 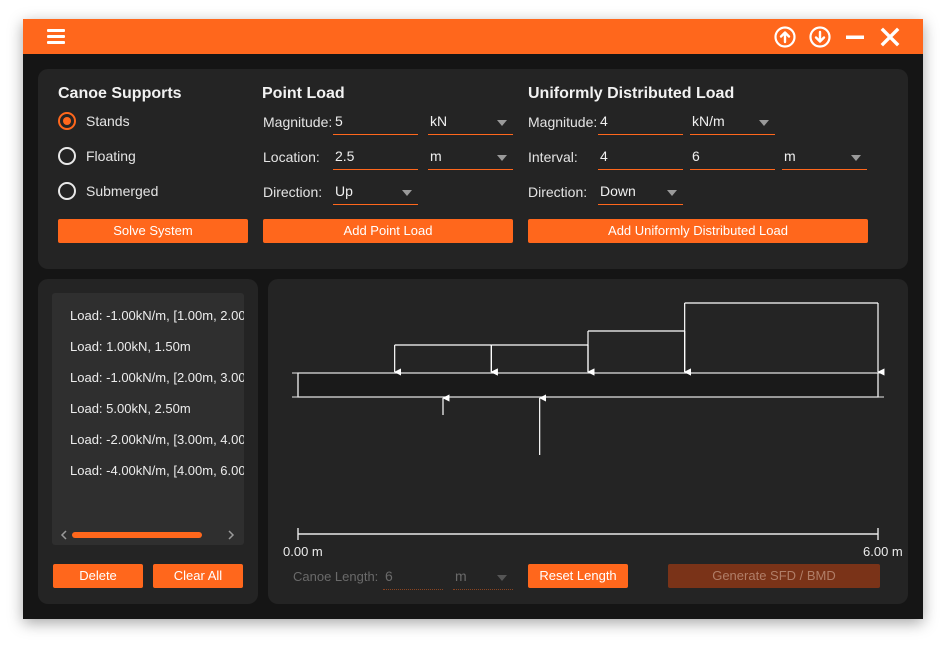 What do you see at coordinates (883, 551) in the screenshot?
I see `dimension-end-label: 6.00 m` at bounding box center [883, 551].